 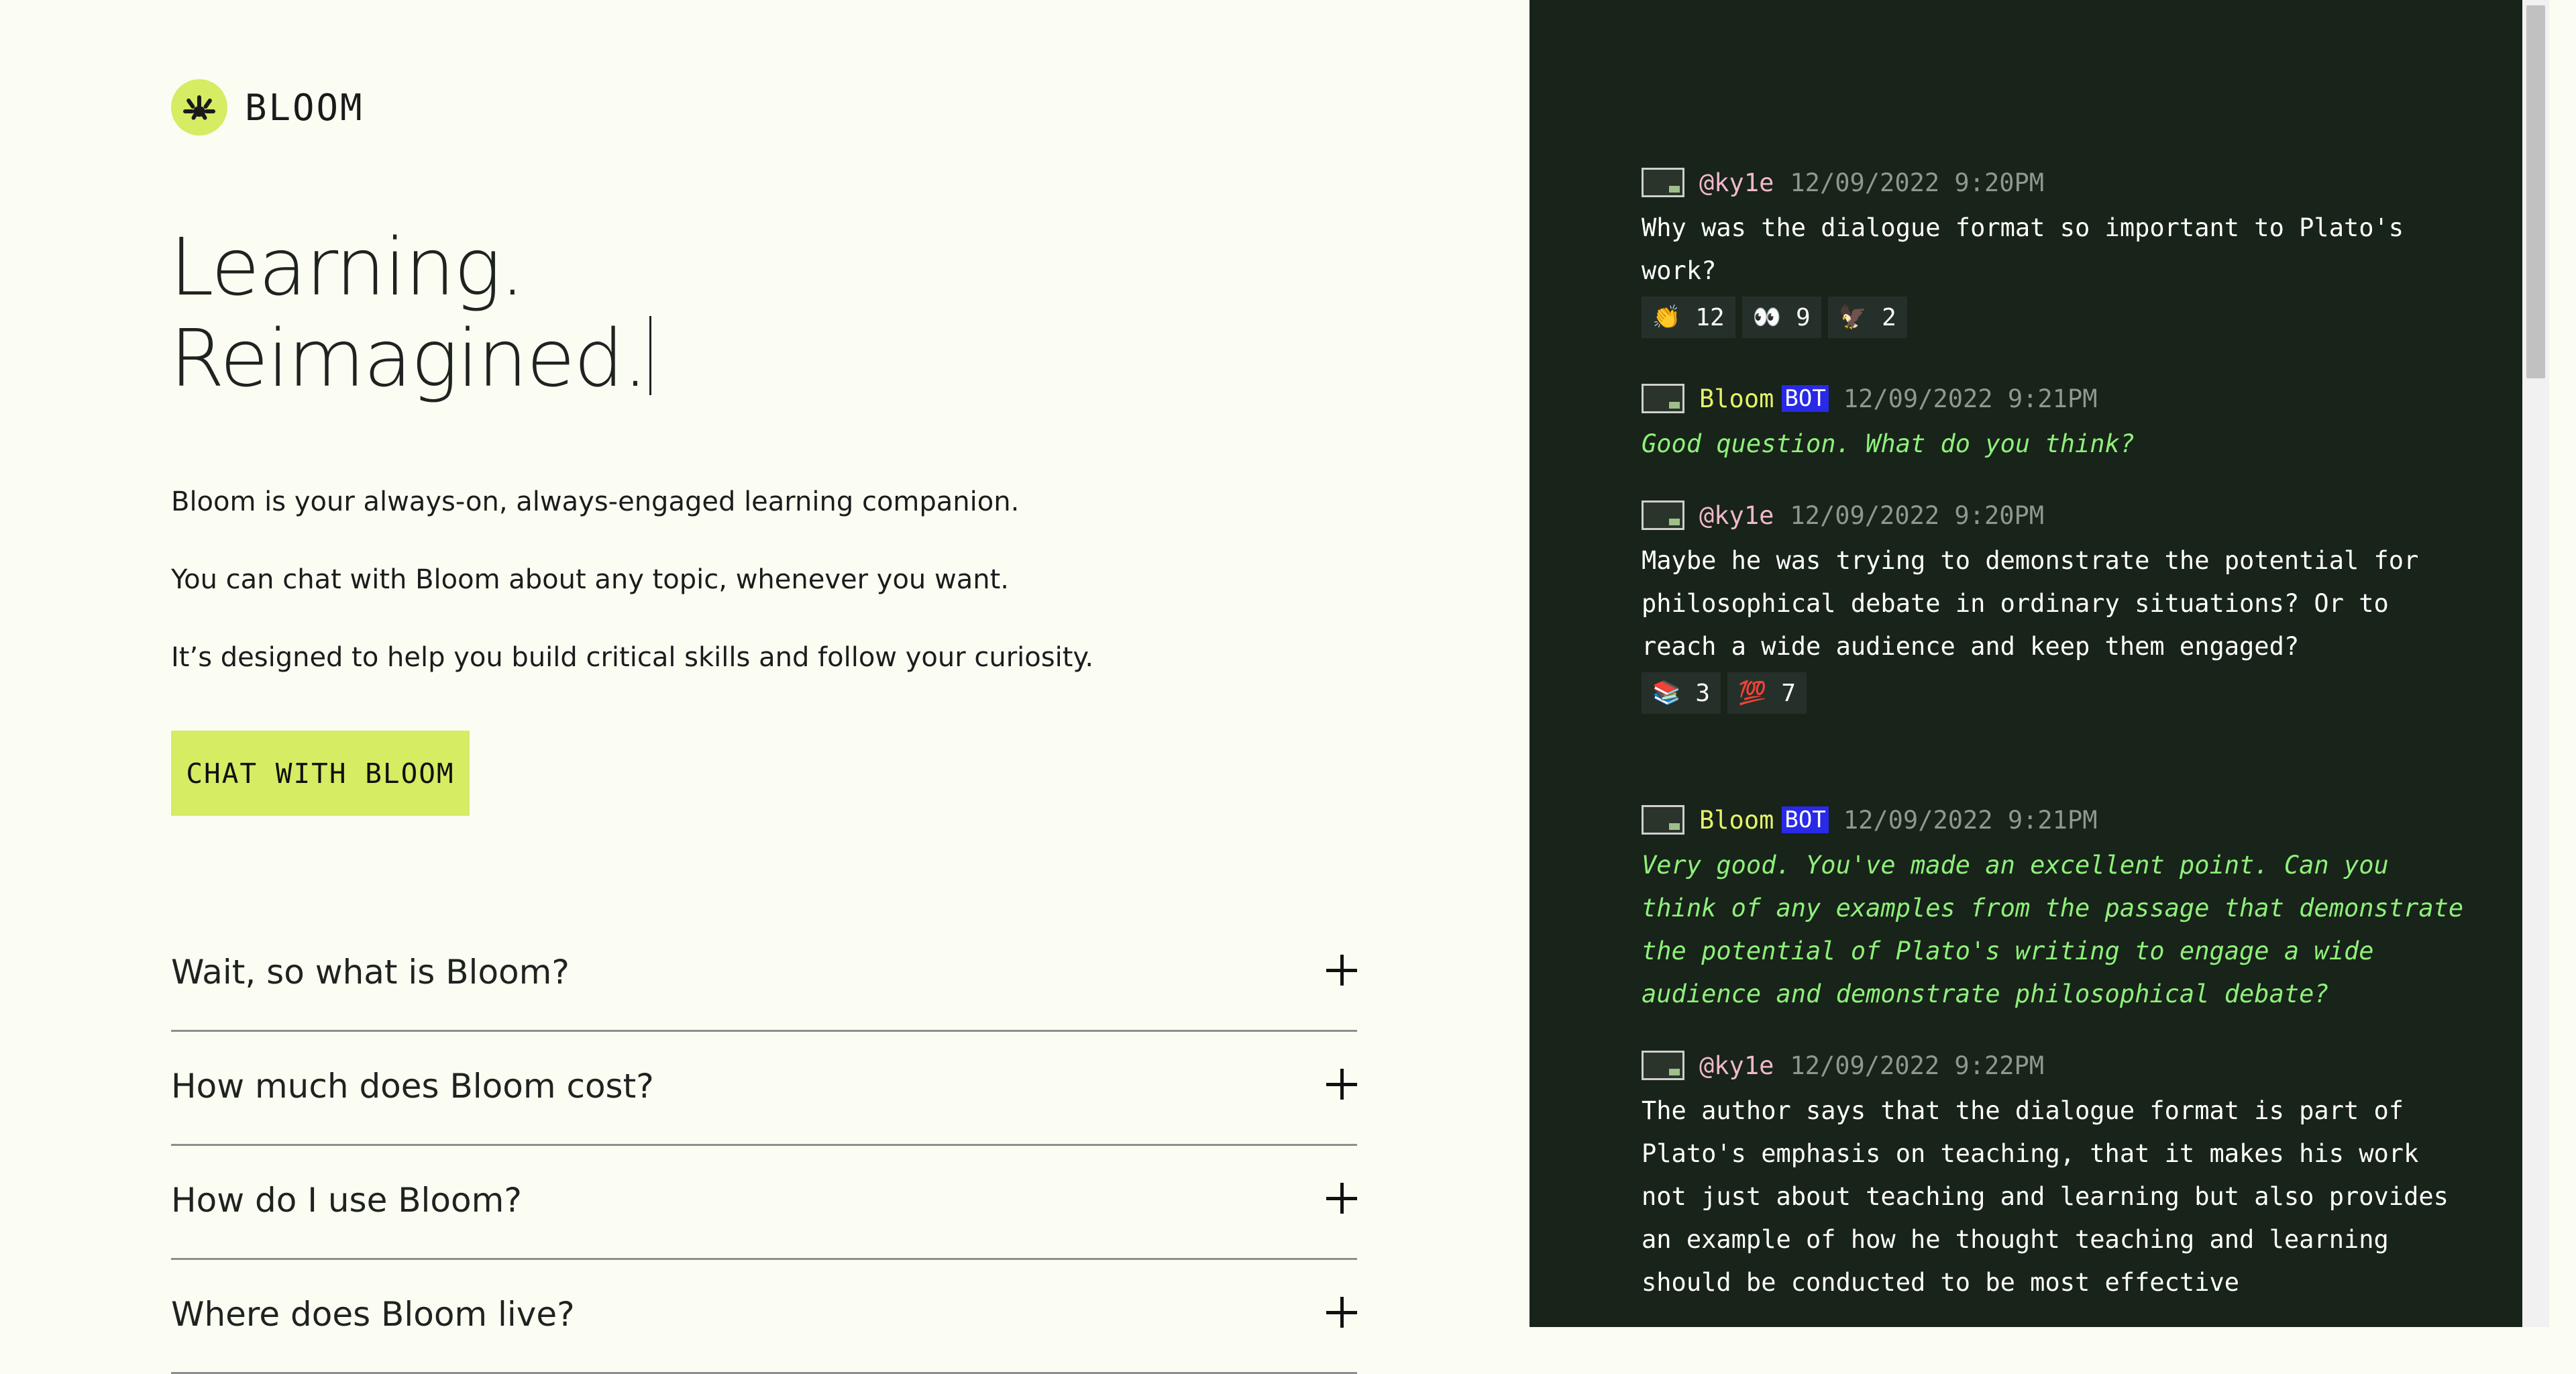 What do you see at coordinates (764, 1089) in the screenshot?
I see `faq-item: How much does Bloom cost?` at bounding box center [764, 1089].